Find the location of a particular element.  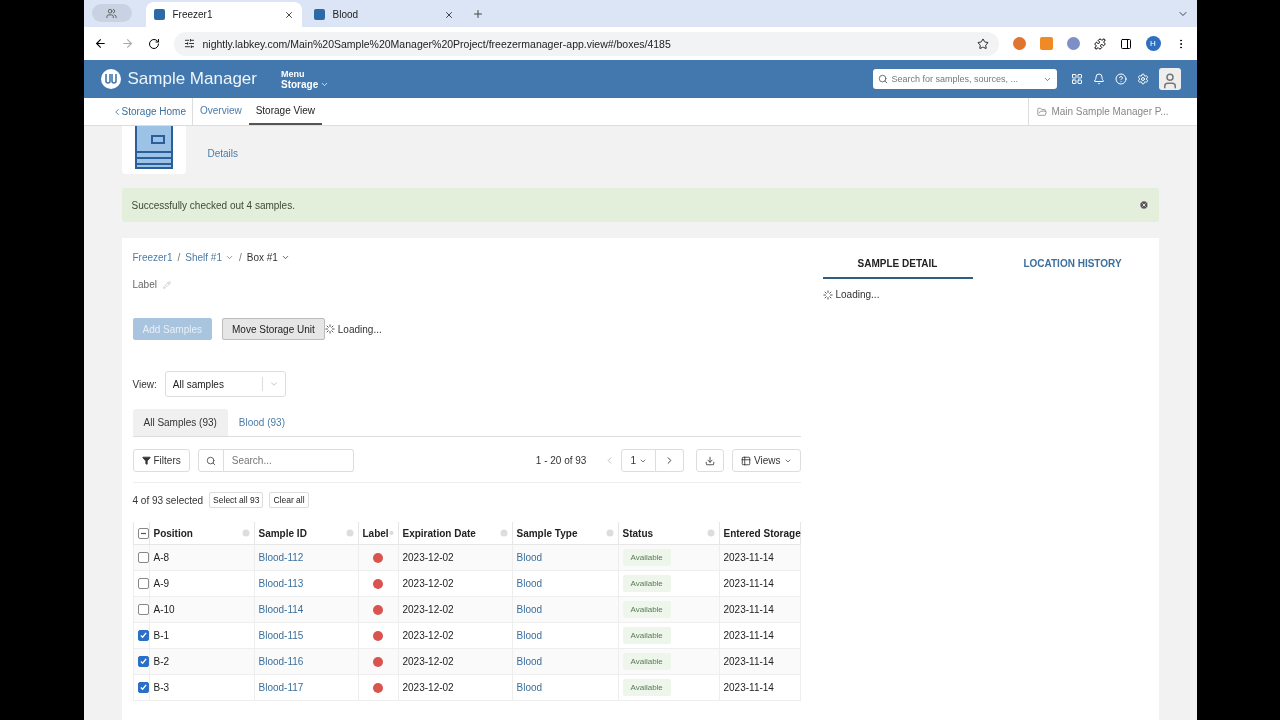

column-header: Entered Storage is located at coordinates (759, 533).